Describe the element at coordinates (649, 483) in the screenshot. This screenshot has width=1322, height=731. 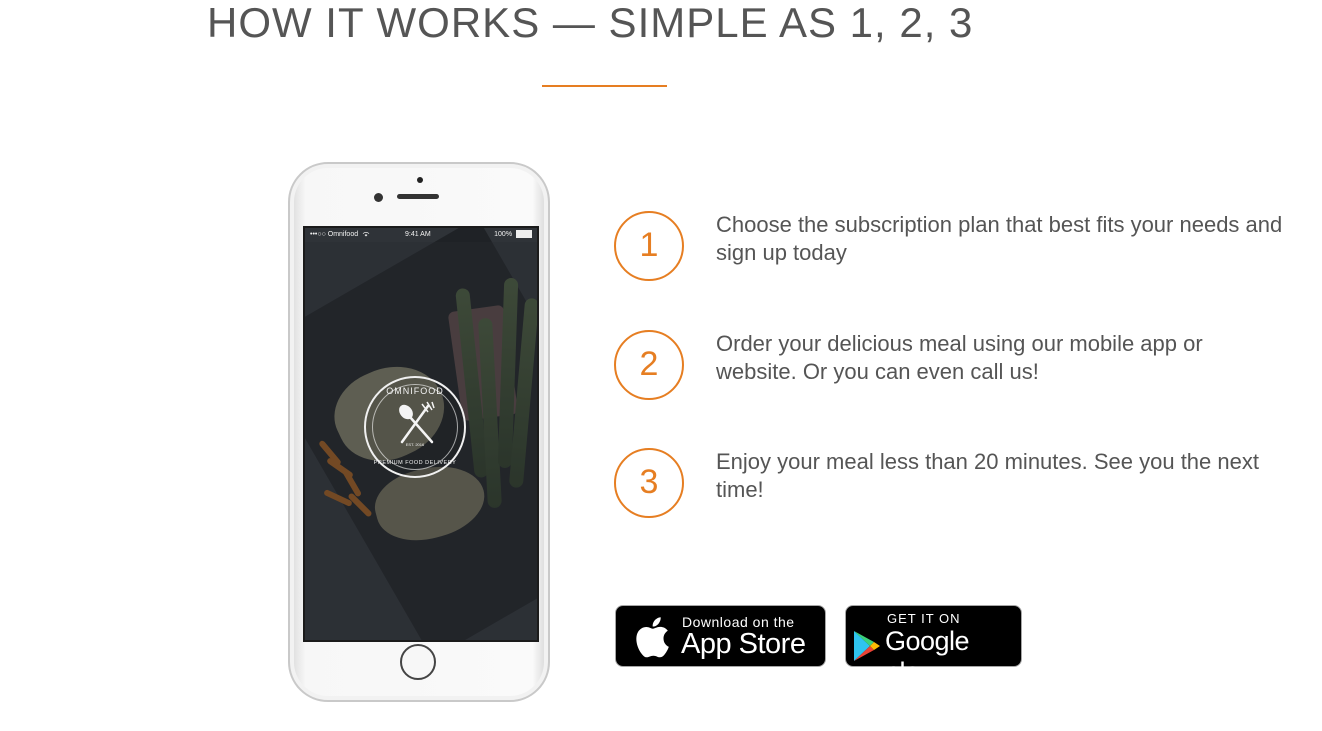
I see `step-number: 3` at that location.